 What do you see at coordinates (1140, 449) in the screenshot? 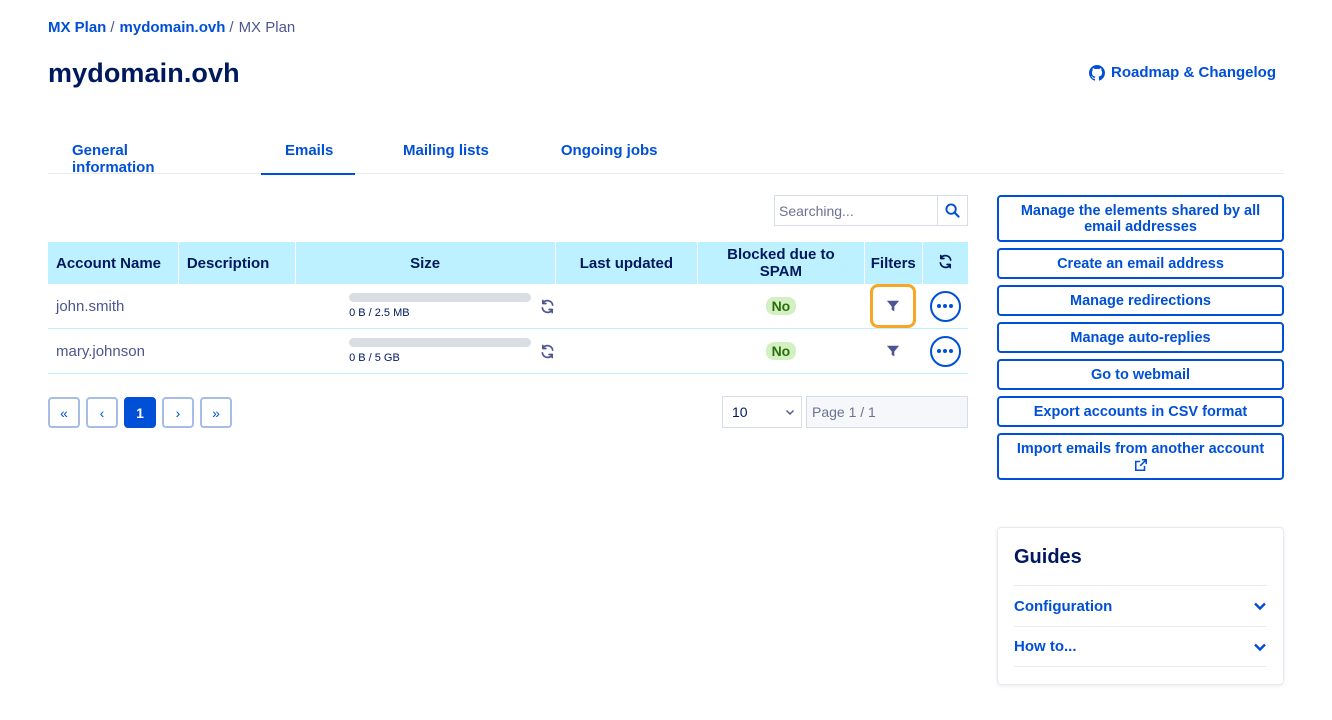
I see `import-emails-label: Import emails from another account` at bounding box center [1140, 449].